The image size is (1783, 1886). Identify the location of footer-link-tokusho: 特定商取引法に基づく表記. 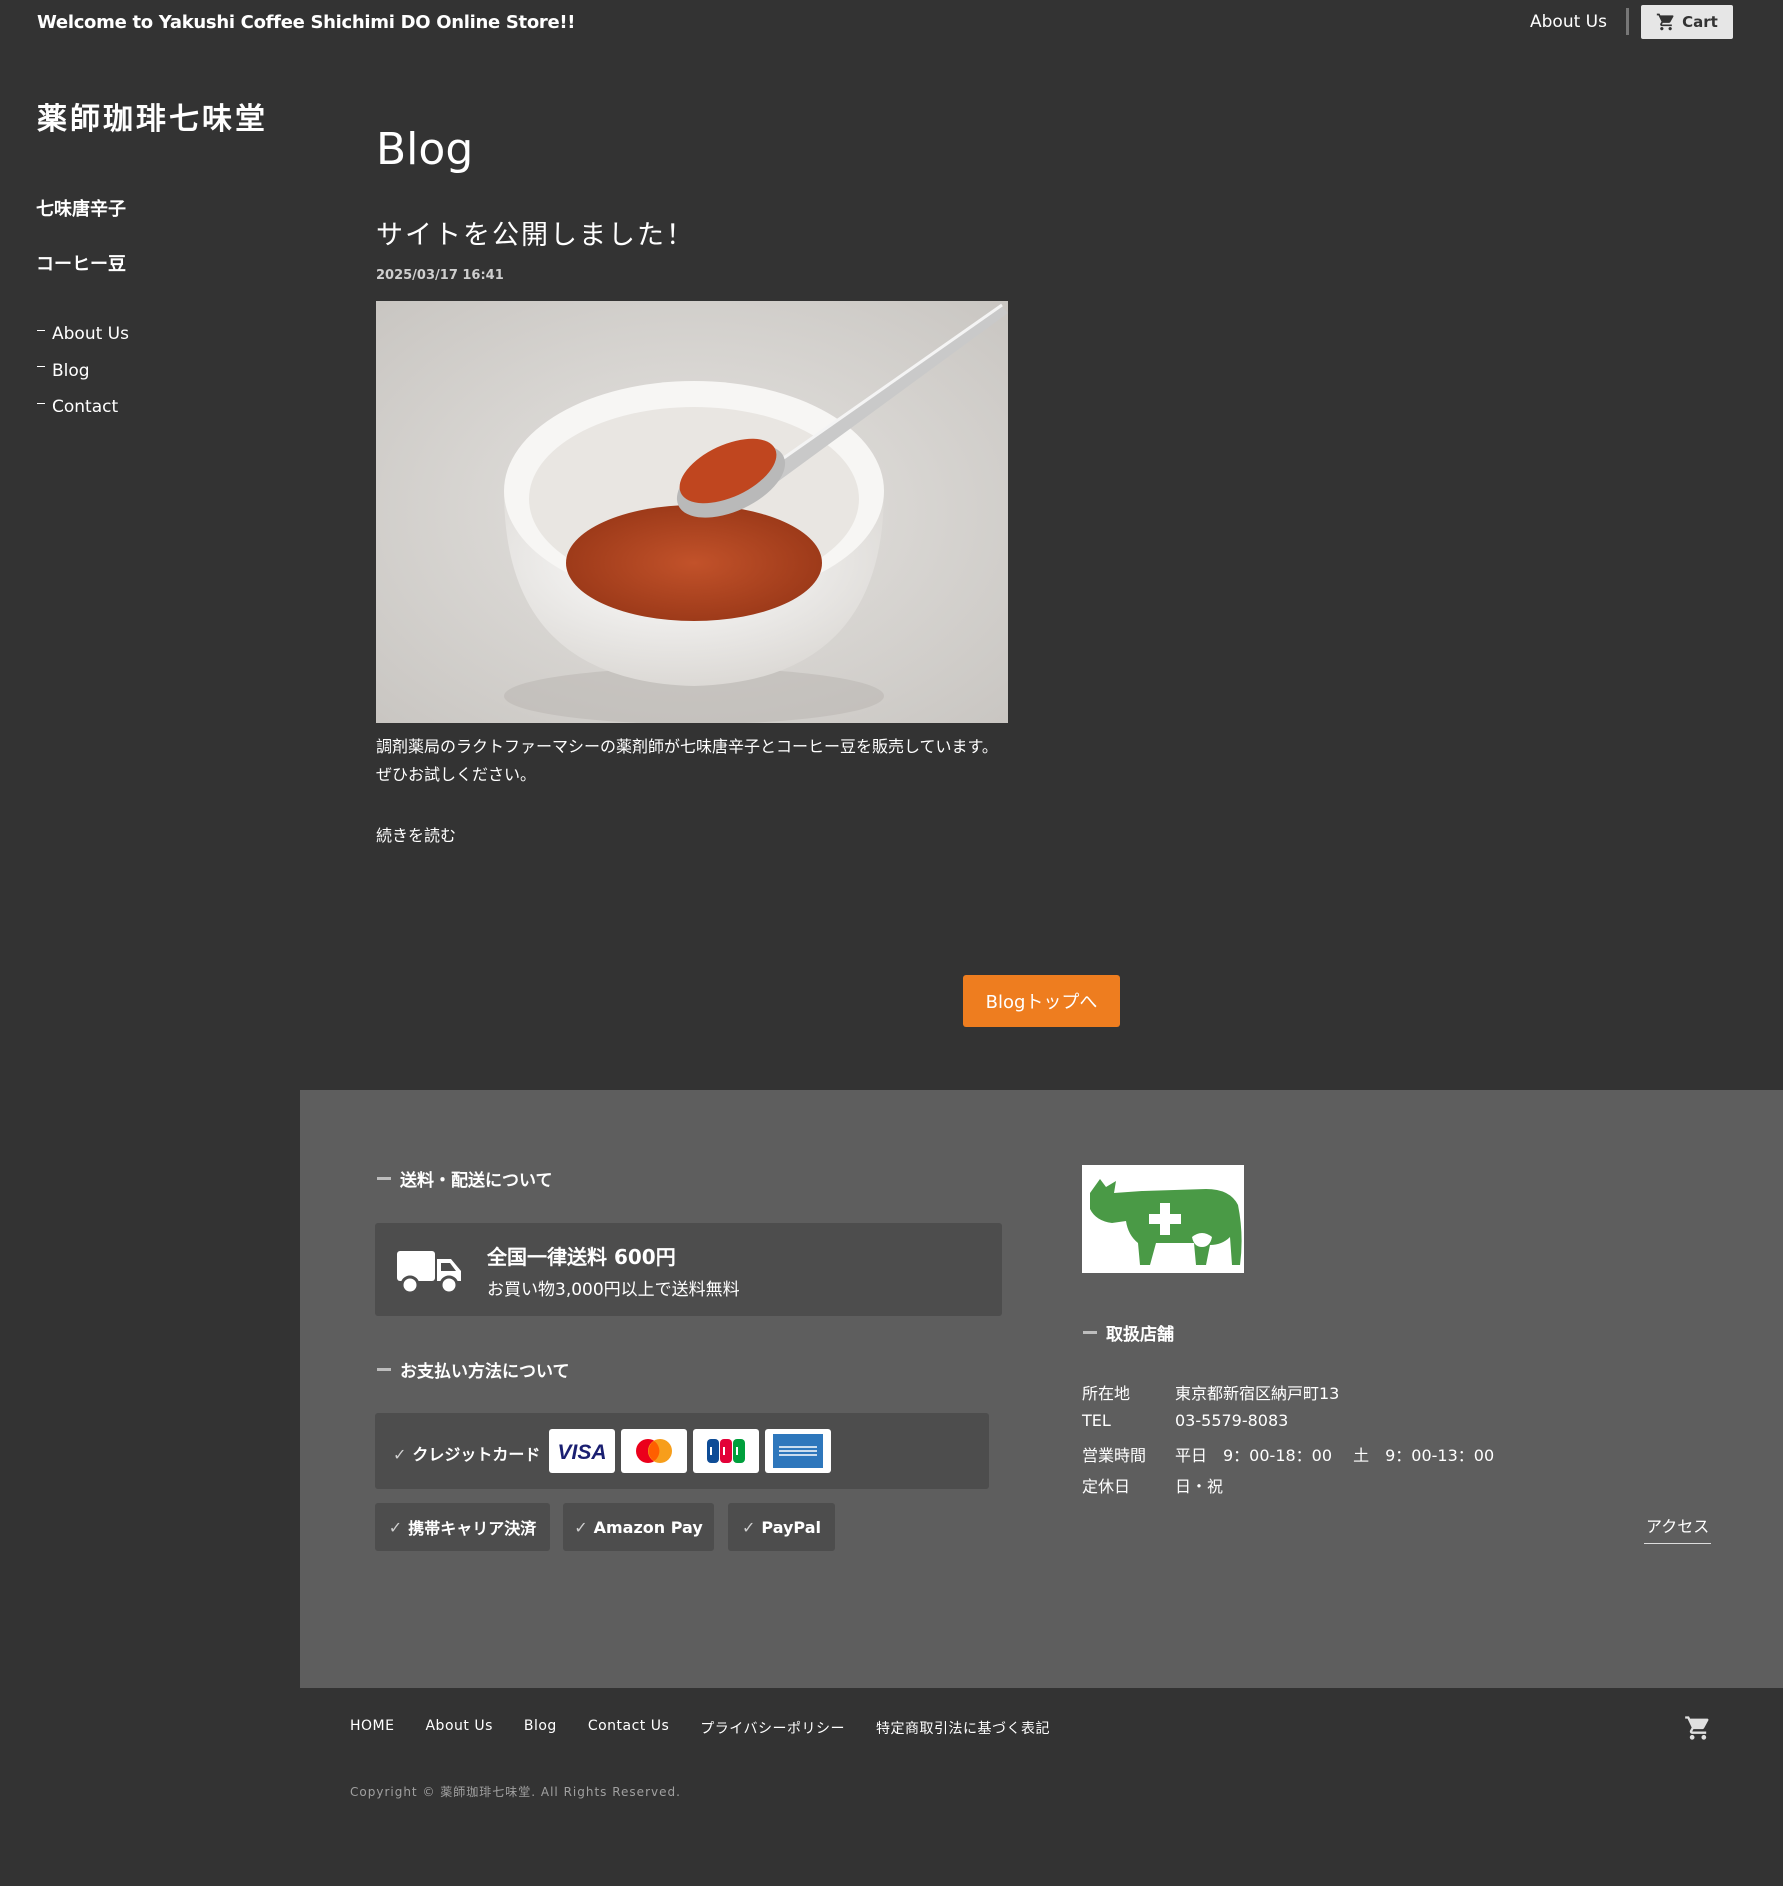
(963, 1728).